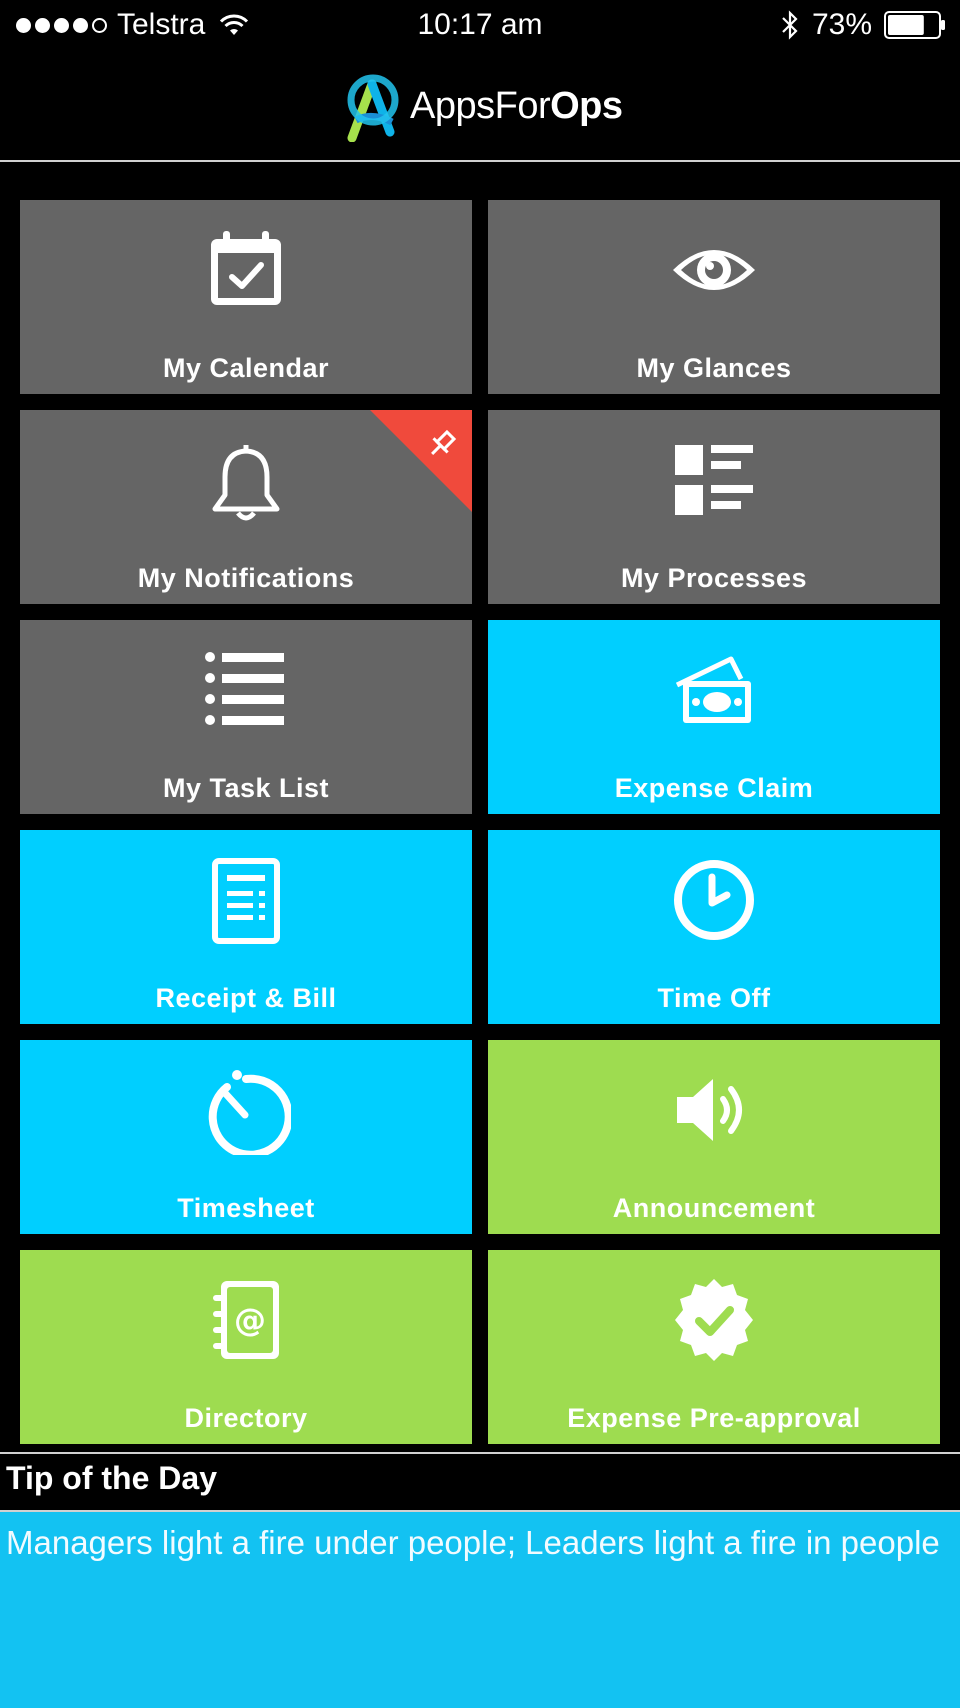 The height and width of the screenshot is (1708, 960). What do you see at coordinates (714, 900) in the screenshot?
I see `clock-icon` at bounding box center [714, 900].